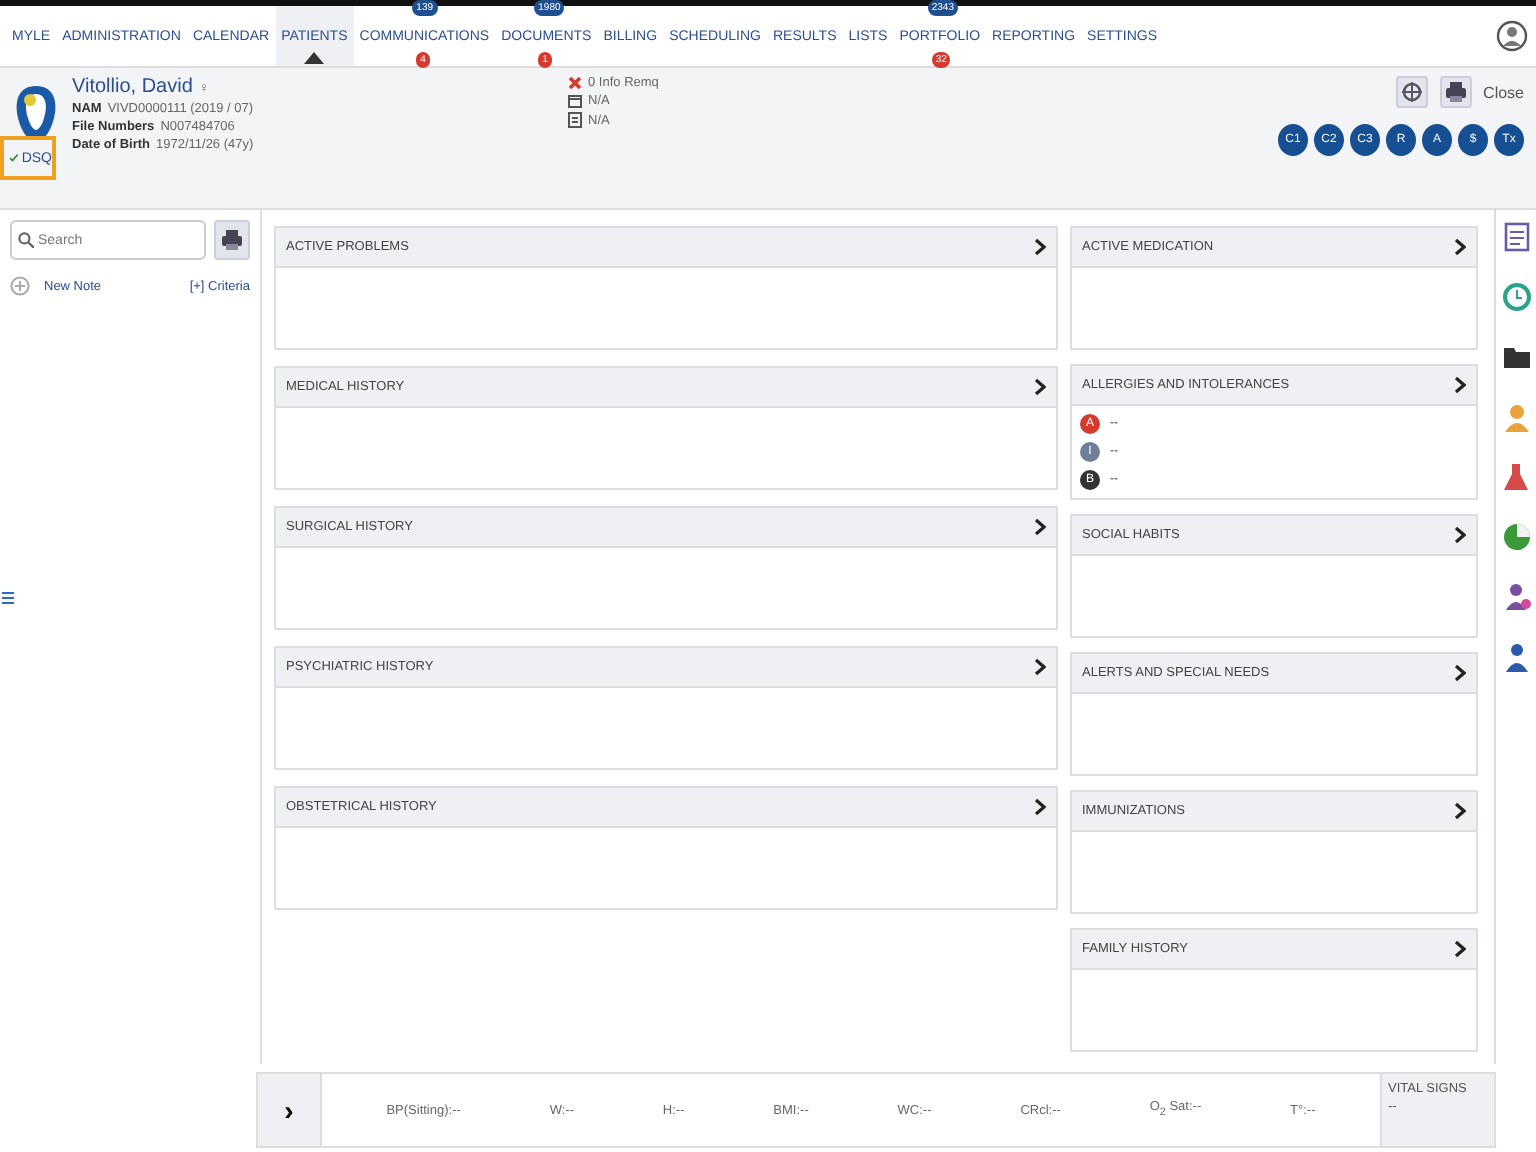  What do you see at coordinates (314, 58) in the screenshot?
I see `caret-icon` at bounding box center [314, 58].